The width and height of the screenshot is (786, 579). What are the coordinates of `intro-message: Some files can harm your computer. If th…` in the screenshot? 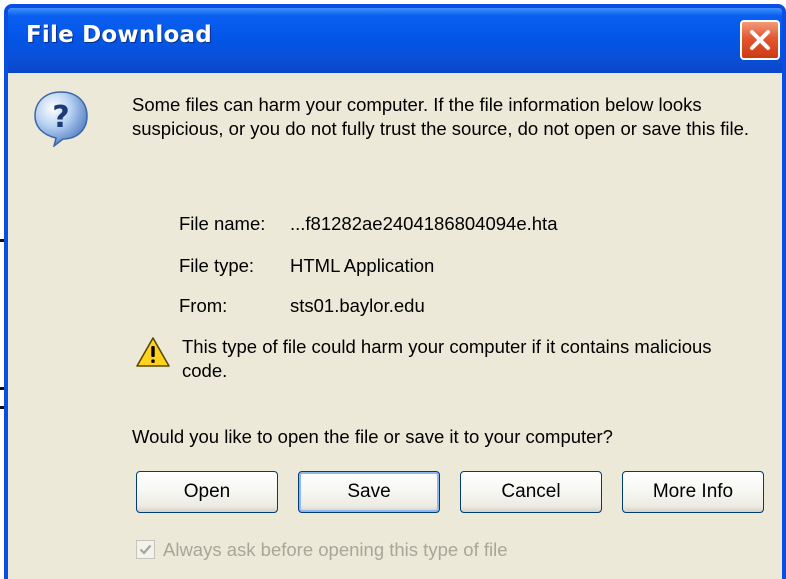 It's located at (441, 116).